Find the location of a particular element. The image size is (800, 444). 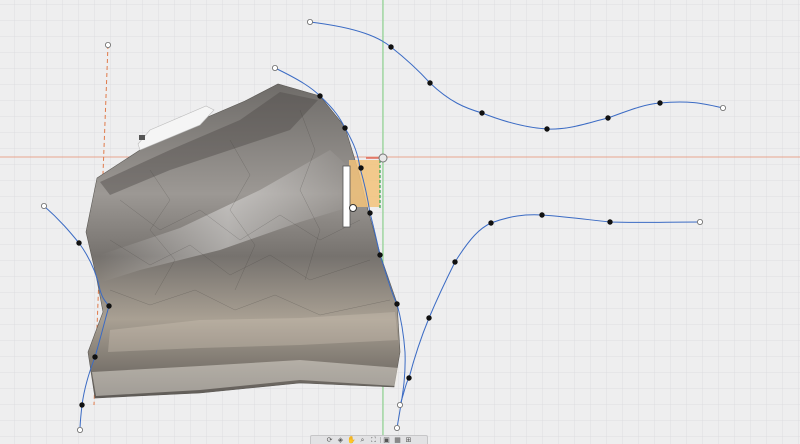

navigation-toolbar: ⟳ ◈ ✋ ⌕ ⛶ ▣ ▦ ⊞ is located at coordinates (369, 439).